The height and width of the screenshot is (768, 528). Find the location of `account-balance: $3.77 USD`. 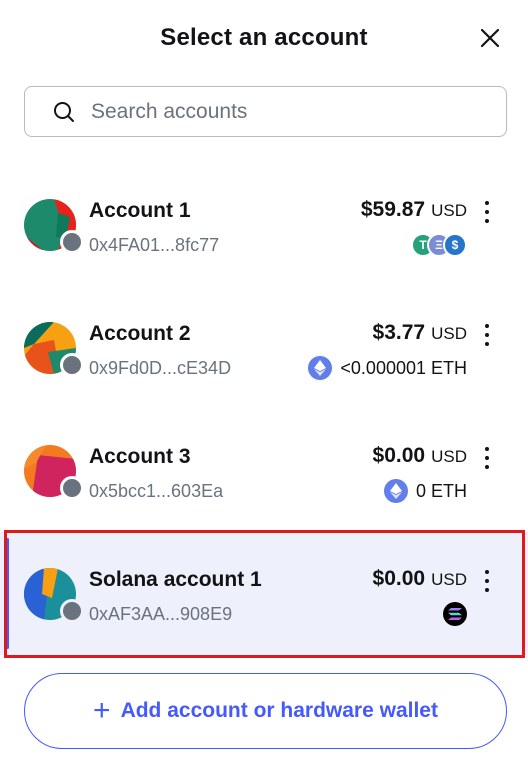

account-balance: $3.77 USD is located at coordinates (420, 333).